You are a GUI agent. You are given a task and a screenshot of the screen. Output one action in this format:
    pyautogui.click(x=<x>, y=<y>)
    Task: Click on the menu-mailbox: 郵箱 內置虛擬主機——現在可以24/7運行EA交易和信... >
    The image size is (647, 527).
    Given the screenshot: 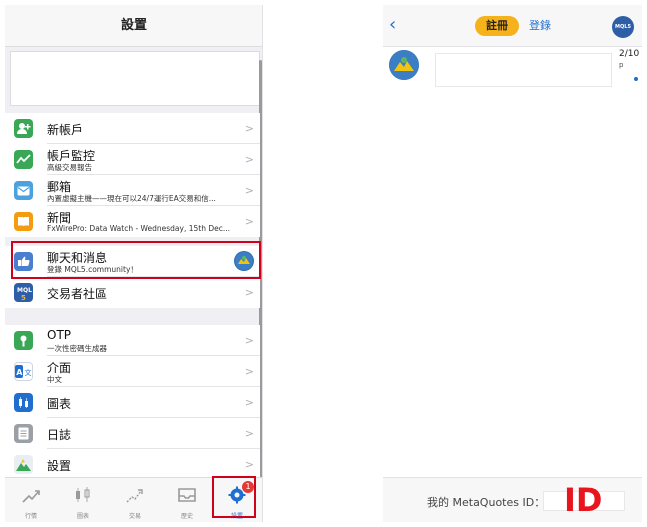 What is the action you would take?
    pyautogui.click(x=132, y=190)
    